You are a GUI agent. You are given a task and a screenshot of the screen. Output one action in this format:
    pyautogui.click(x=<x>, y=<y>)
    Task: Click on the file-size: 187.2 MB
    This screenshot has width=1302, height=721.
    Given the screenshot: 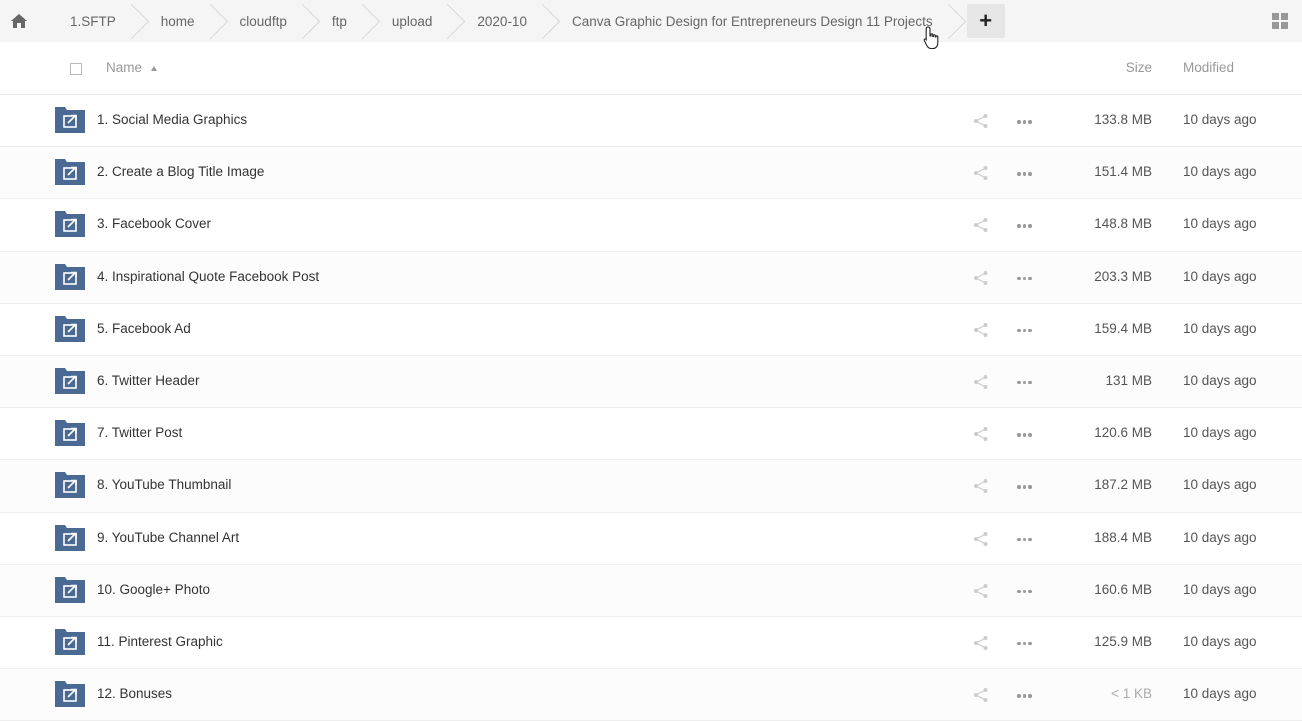 What is the action you would take?
    pyautogui.click(x=1123, y=485)
    